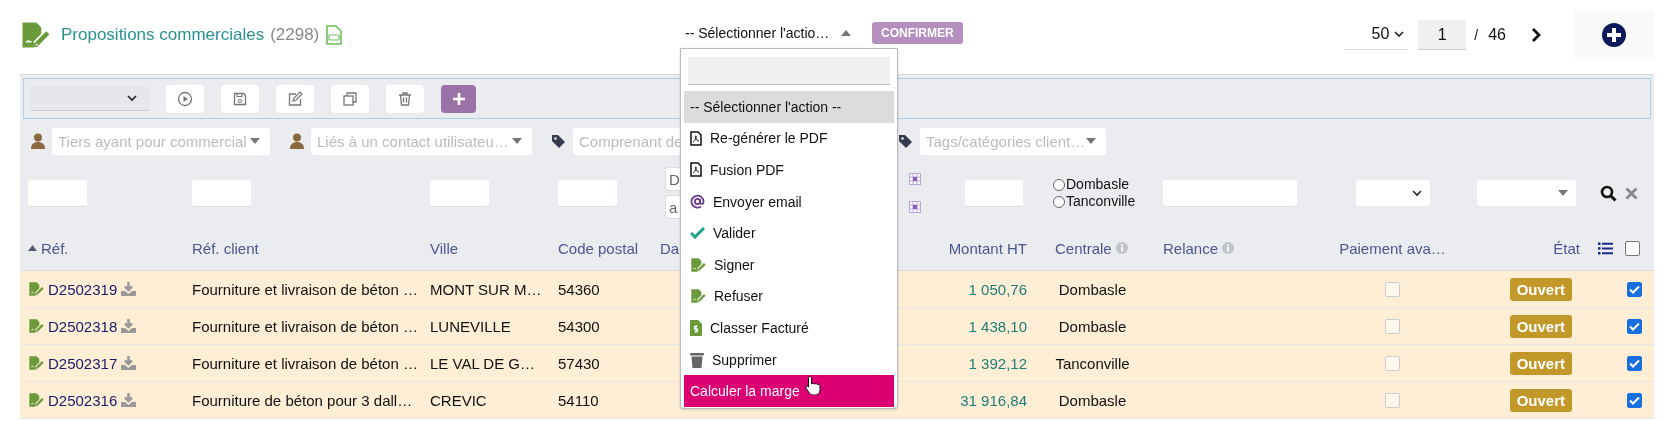 Image resolution: width=1674 pixels, height=421 pixels. Describe the element at coordinates (697, 359) in the screenshot. I see `trash-icon` at that location.